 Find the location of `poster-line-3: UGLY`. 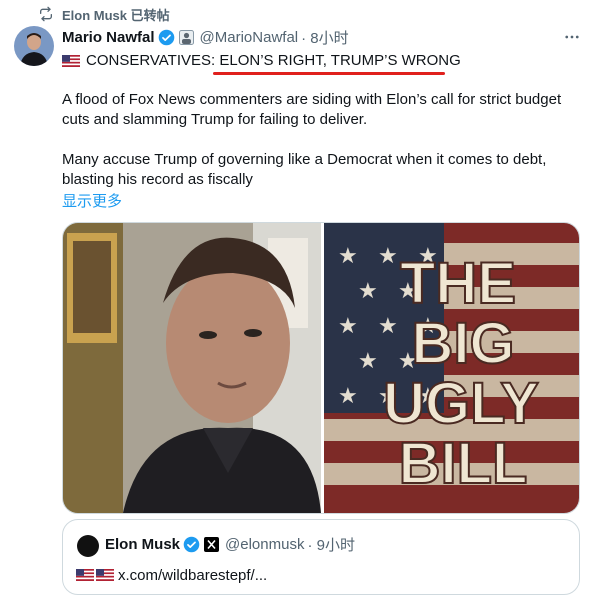

poster-line-3: UGLY is located at coordinates (461, 403).